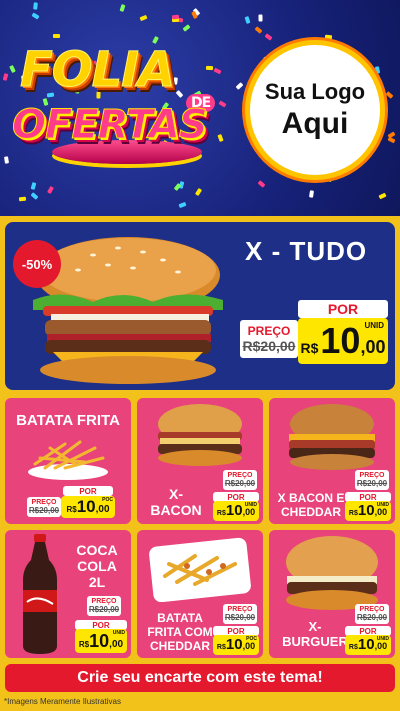  Describe the element at coordinates (176, 510) in the screenshot. I see `product-name-line2: BACON` at that location.